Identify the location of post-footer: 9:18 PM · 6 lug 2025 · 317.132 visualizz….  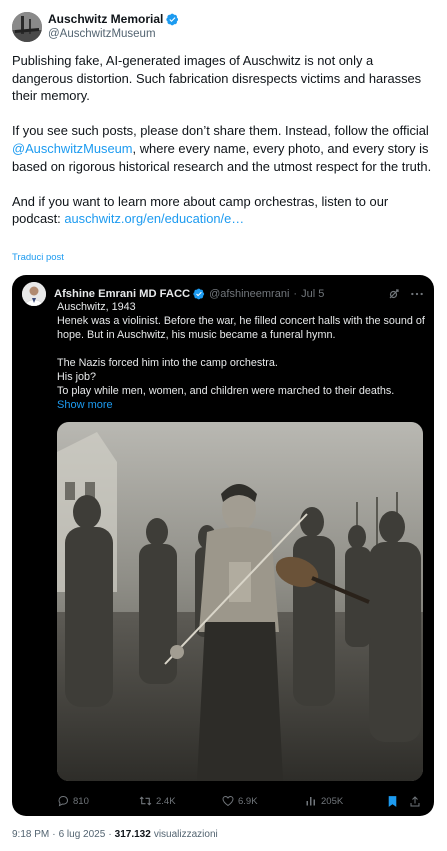
(115, 834).